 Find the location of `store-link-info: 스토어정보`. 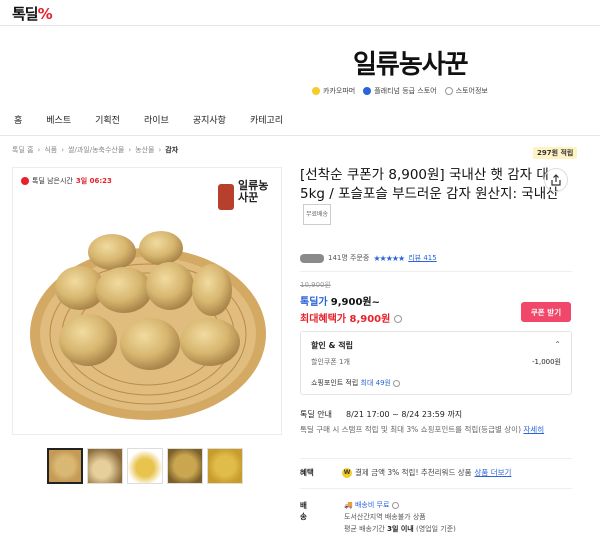

store-link-info: 스토어정보 is located at coordinates (466, 91).